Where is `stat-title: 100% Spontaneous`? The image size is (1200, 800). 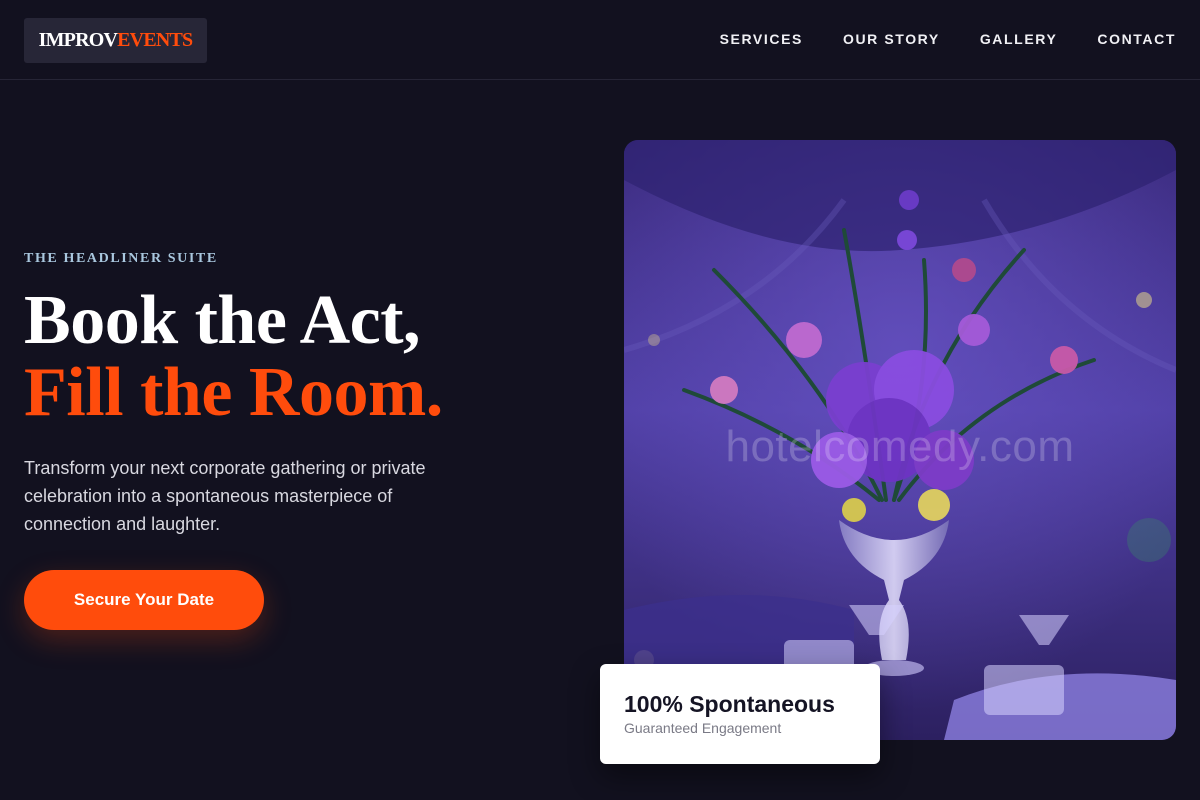 stat-title: 100% Spontaneous is located at coordinates (729, 704).